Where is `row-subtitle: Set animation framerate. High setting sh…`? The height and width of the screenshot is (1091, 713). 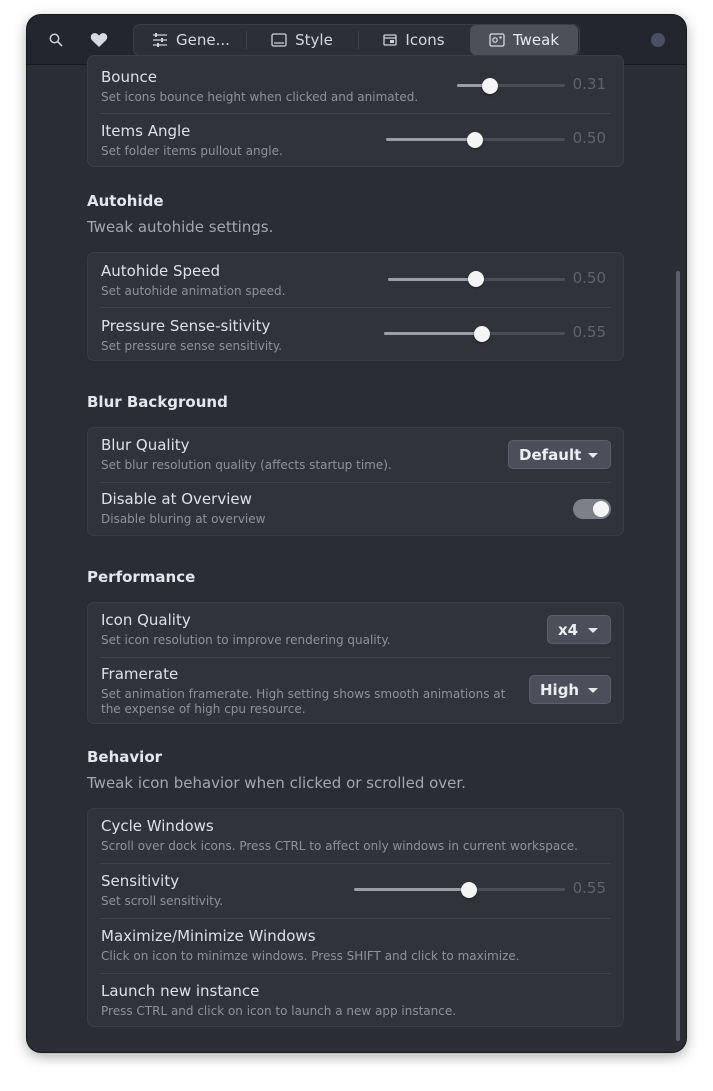 row-subtitle: Set animation framerate. High setting sh… is located at coordinates (303, 694).